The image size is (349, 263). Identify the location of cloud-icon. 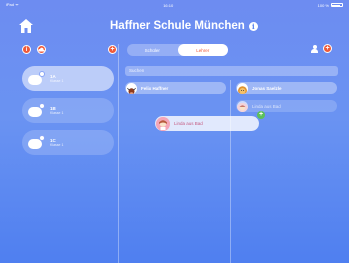
(41, 49).